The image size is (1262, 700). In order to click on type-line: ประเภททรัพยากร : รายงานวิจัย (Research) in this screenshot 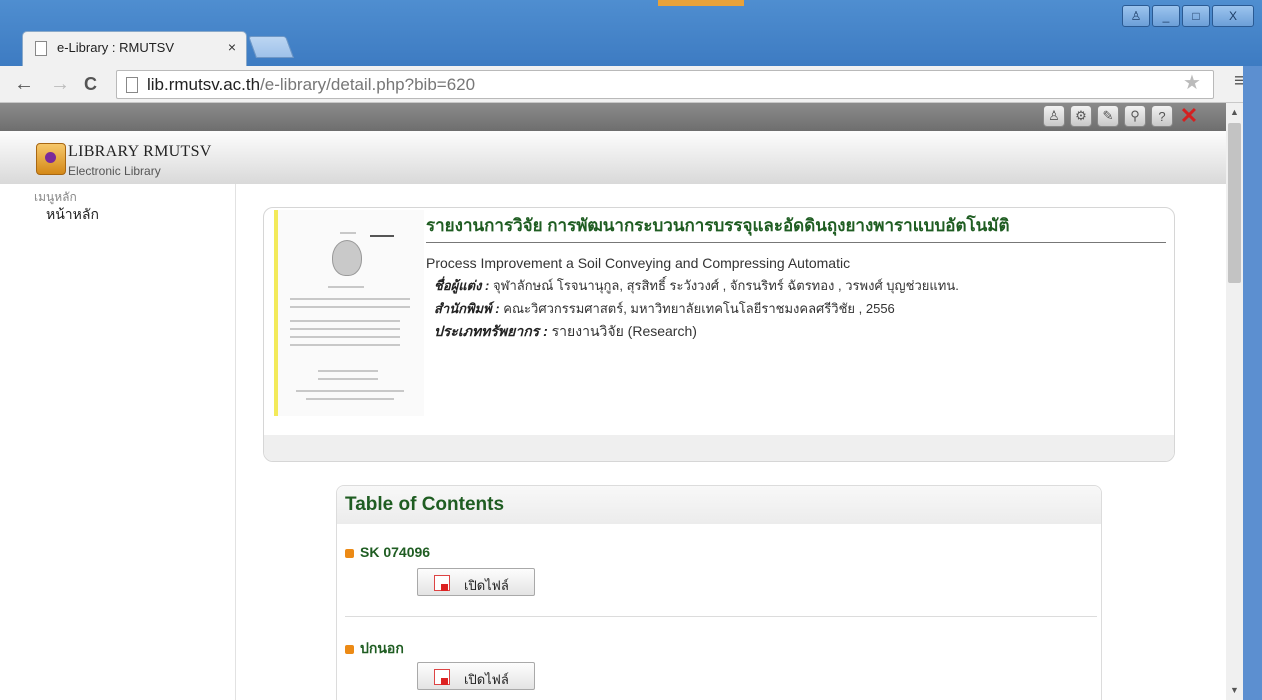, I will do `click(565, 332)`.